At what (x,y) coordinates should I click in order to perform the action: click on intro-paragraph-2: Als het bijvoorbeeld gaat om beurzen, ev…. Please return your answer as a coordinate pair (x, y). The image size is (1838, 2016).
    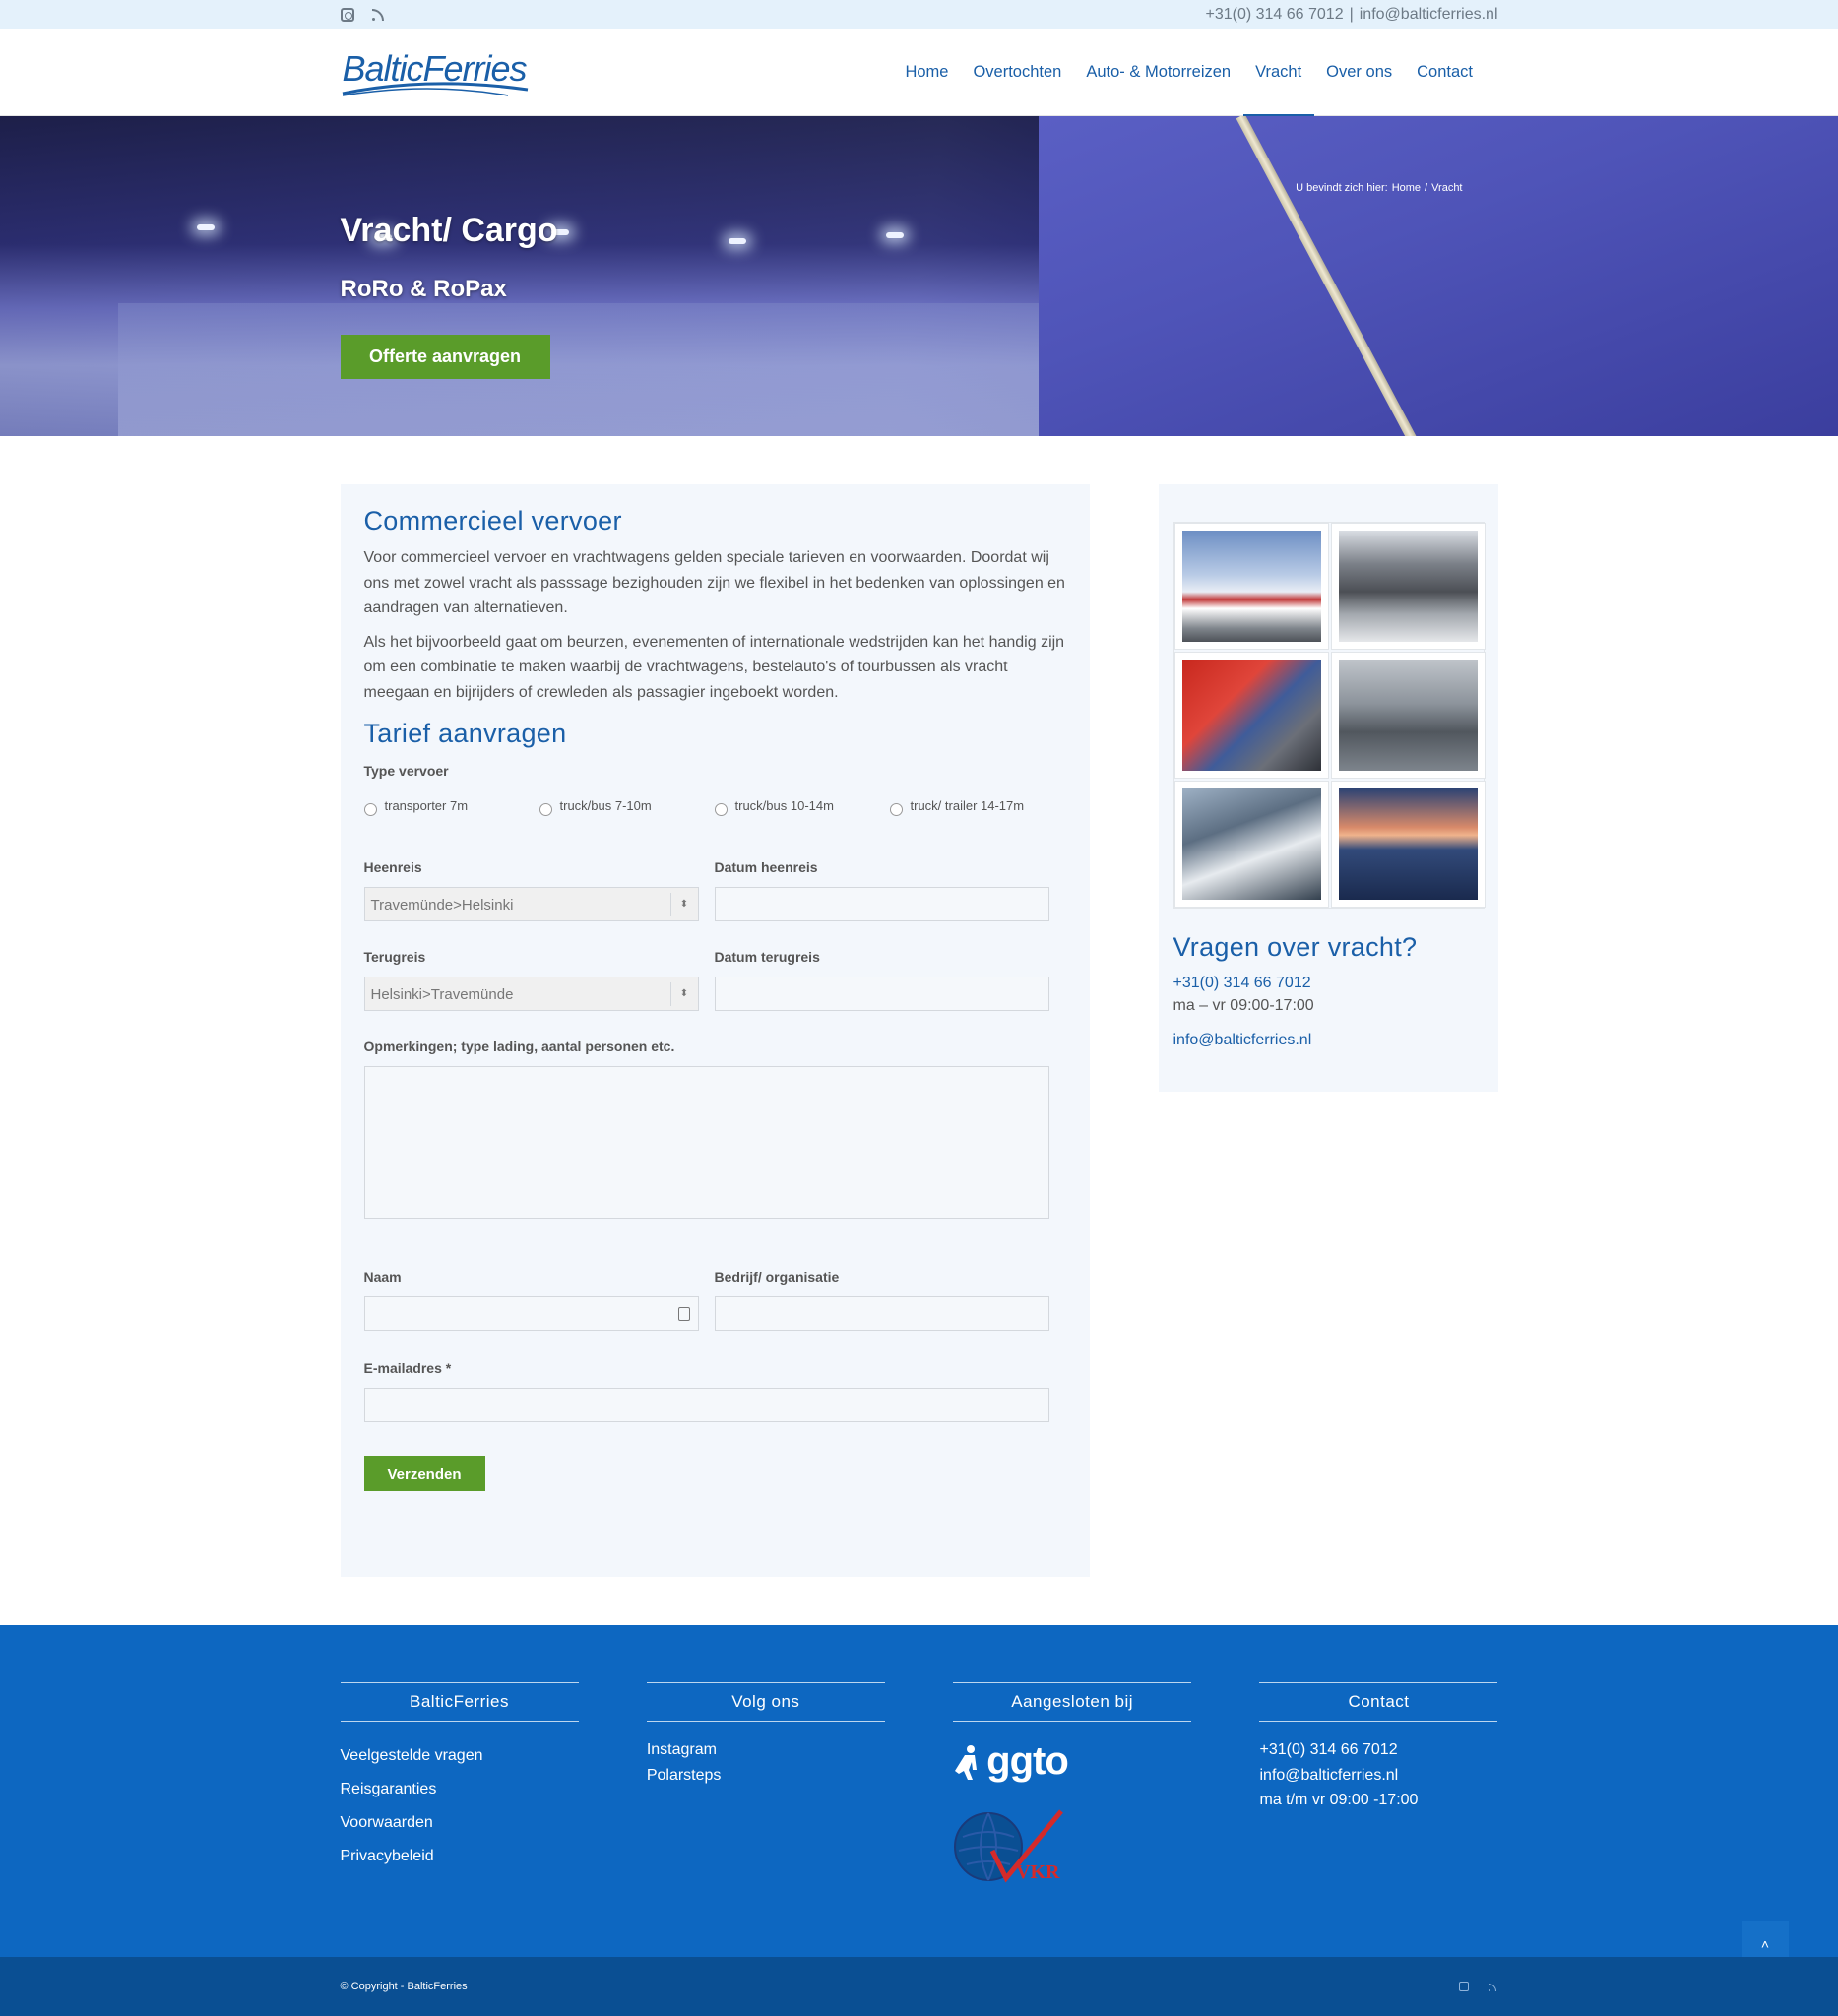
    Looking at the image, I should click on (714, 667).